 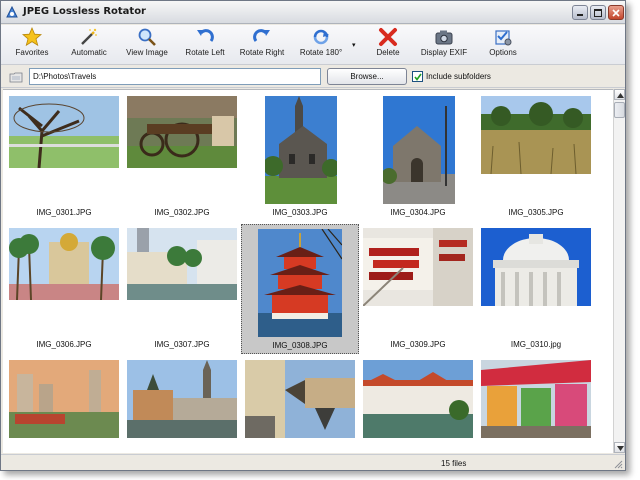 I want to click on thumbnail-item: IMG_0304.JPG, so click(x=418, y=157).